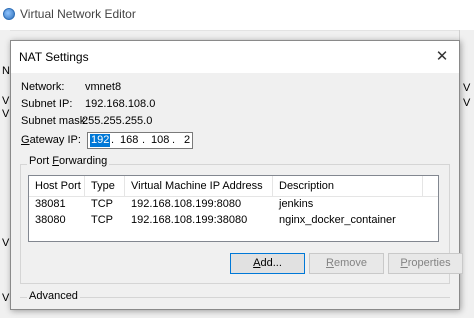 This screenshot has width=474, height=318. Describe the element at coordinates (337, 220) in the screenshot. I see `description-cell: nginx_docker_container` at that location.